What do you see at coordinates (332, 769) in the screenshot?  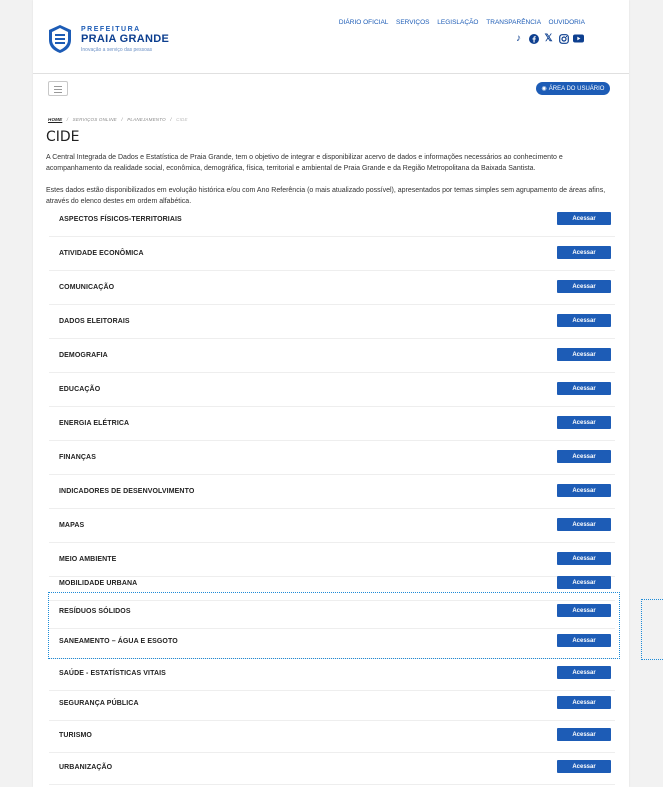 I see `category-row: URBANIZAÇÃO Acessar` at bounding box center [332, 769].